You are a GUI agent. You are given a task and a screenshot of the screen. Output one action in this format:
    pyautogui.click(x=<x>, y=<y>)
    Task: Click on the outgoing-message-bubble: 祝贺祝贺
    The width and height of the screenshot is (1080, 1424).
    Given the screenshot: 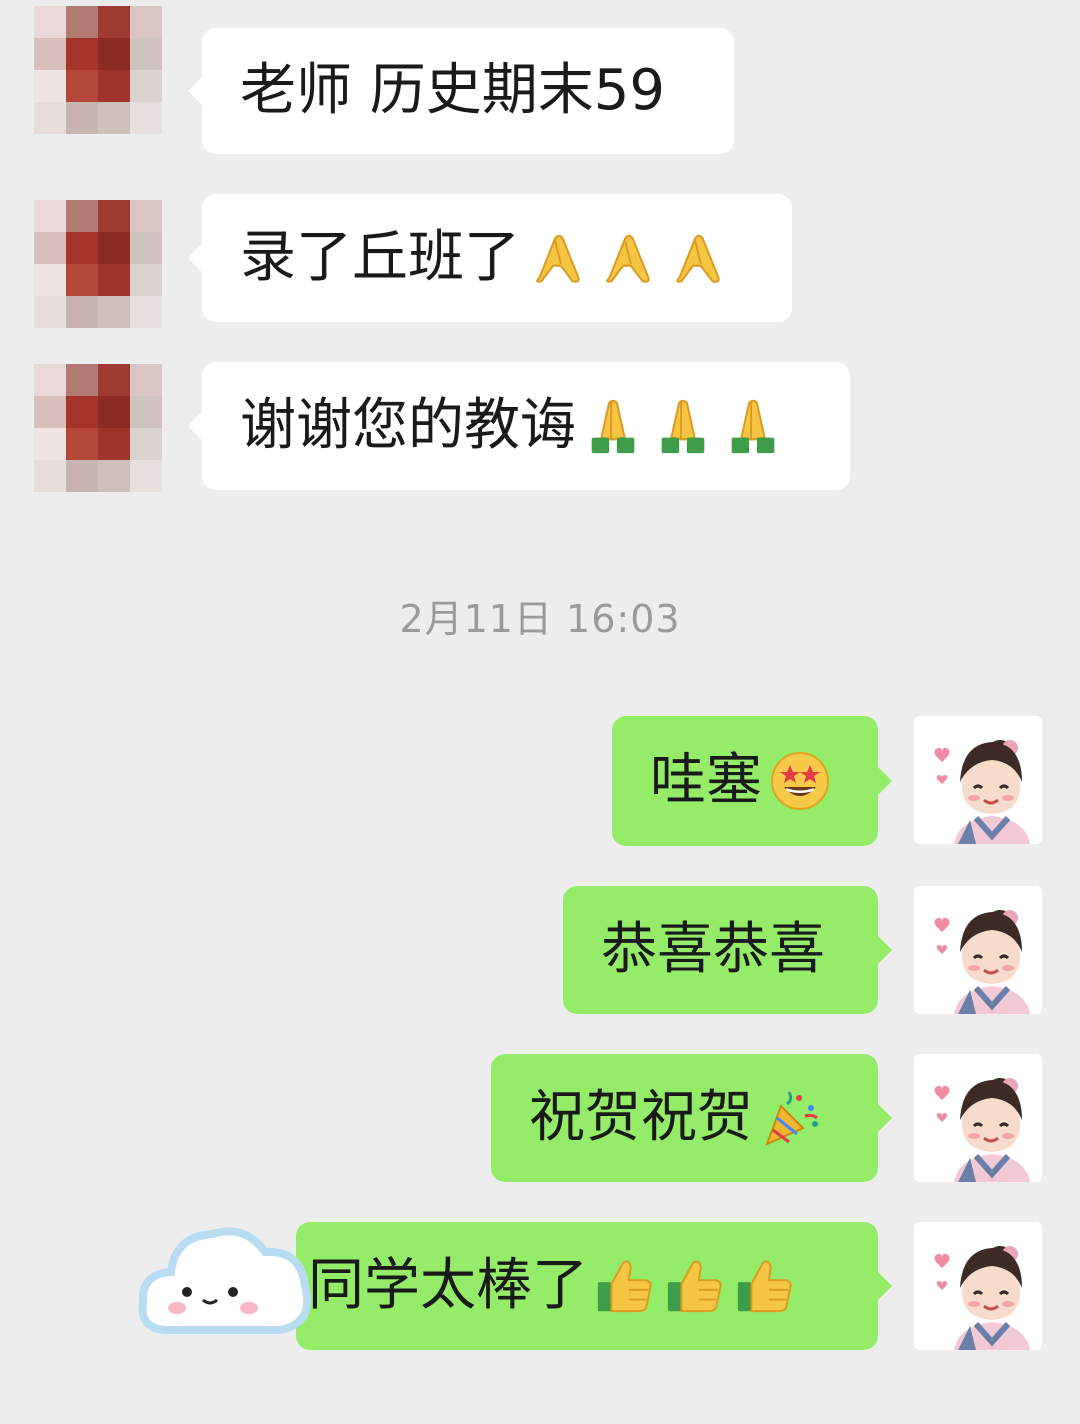 What is the action you would take?
    pyautogui.click(x=691, y=1118)
    